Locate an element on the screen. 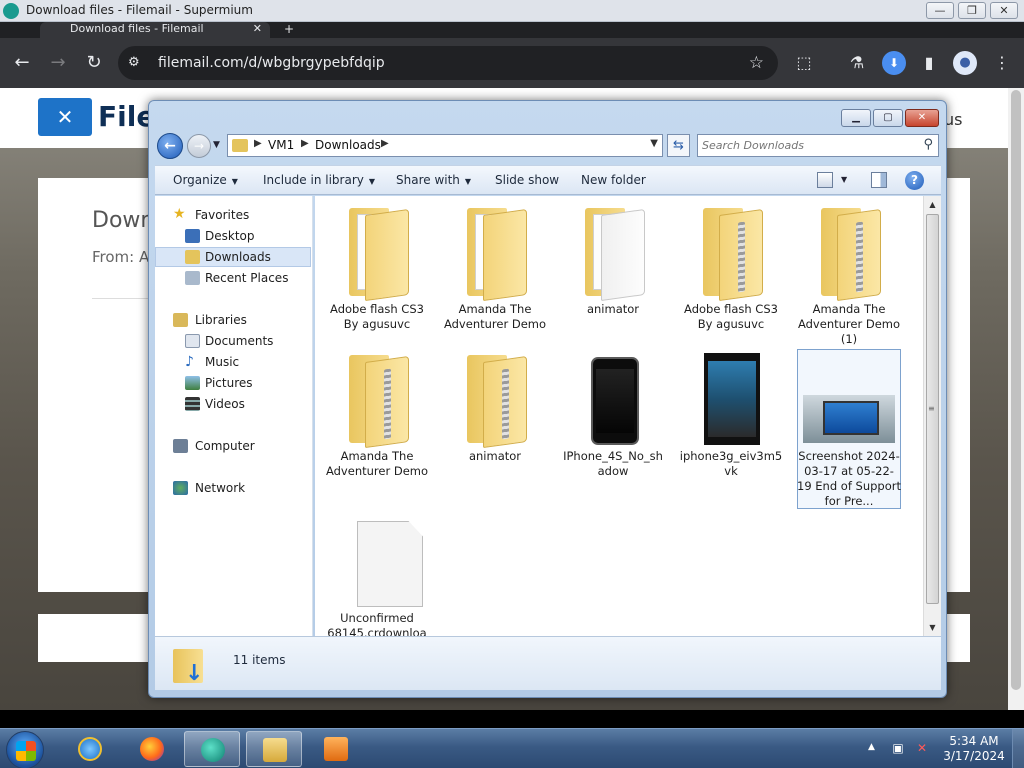 The image size is (1024, 768). system-clock: 5:34 AM 3/17/2024 is located at coordinates (974, 749).